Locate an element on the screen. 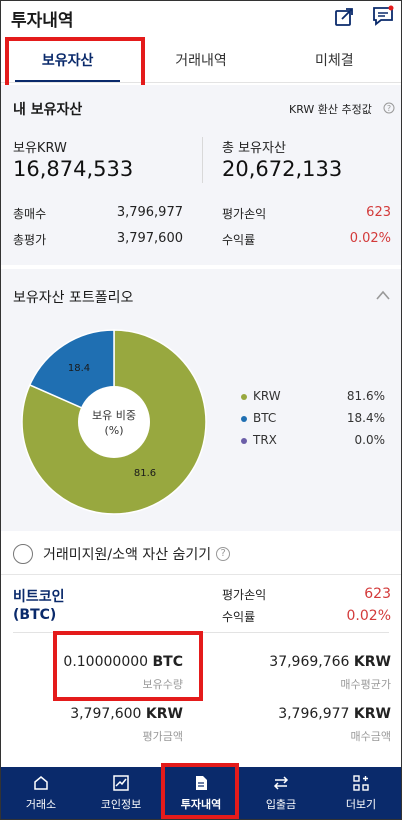 Image resolution: width=402 pixels, height=820 pixels. return-label: 수익률 is located at coordinates (239, 240).